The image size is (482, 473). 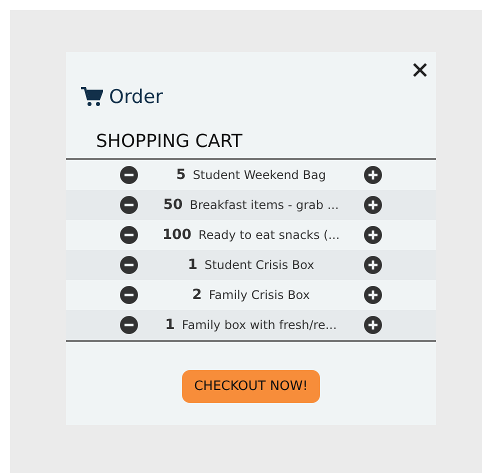 What do you see at coordinates (136, 97) in the screenshot?
I see `dialog-title: Order` at bounding box center [136, 97].